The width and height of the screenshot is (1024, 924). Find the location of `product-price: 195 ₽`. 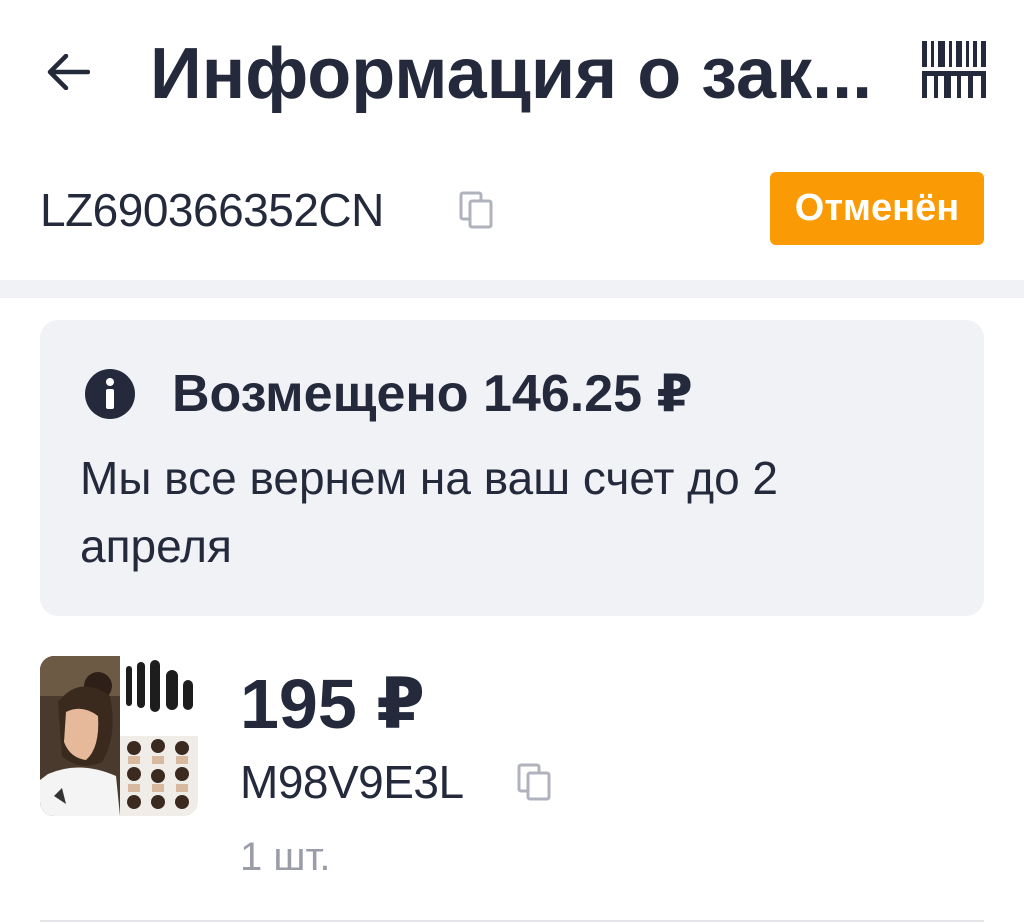

product-price: 195 ₽ is located at coordinates (332, 704).